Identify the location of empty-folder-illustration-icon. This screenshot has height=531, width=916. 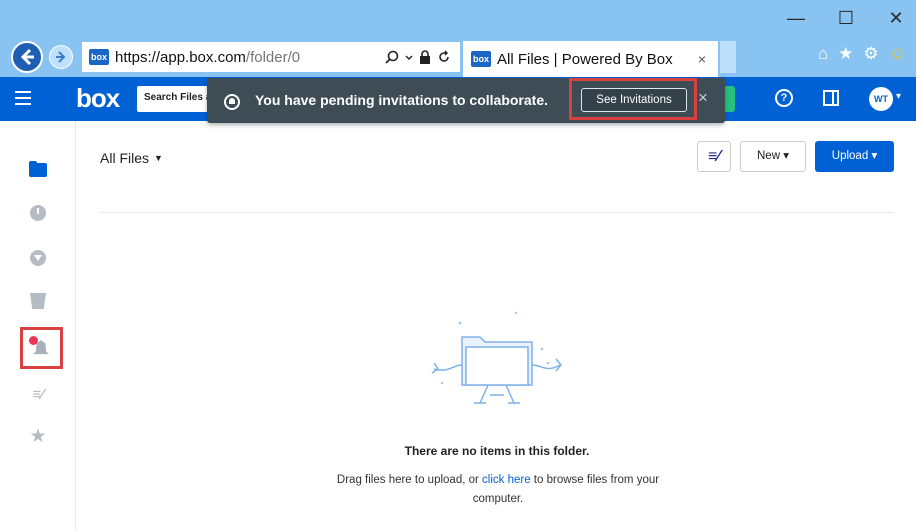
(496, 357).